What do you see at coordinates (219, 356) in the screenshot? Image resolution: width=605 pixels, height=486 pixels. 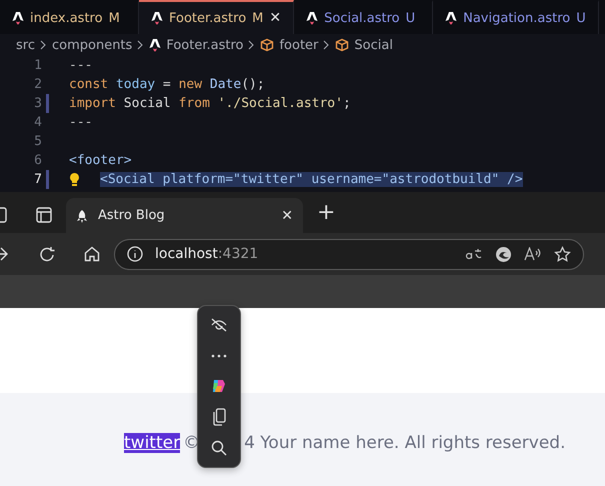 I see `more-icon` at bounding box center [219, 356].